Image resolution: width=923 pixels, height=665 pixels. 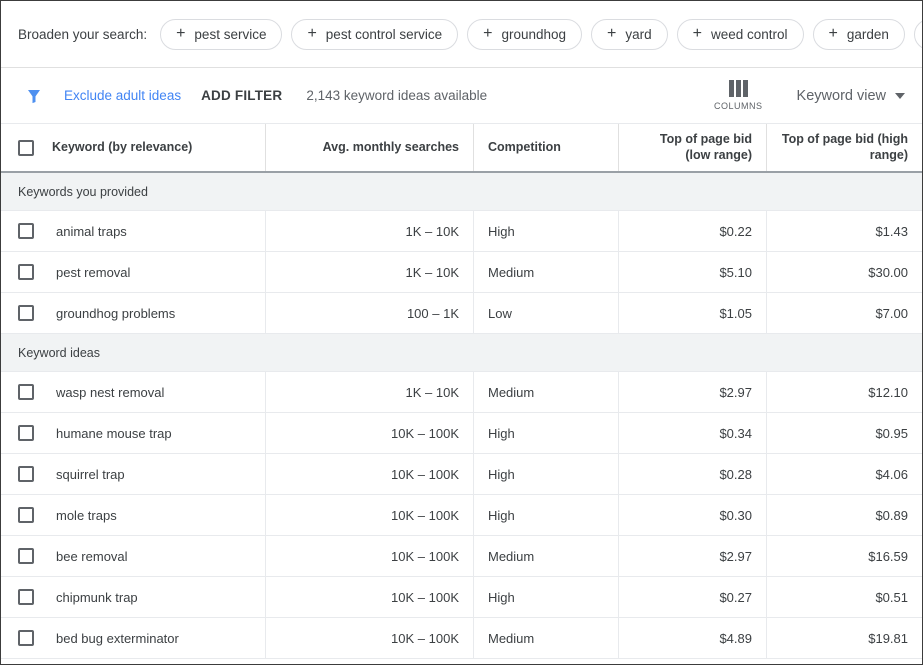 I want to click on cell-keyword: squirrel trap, so click(x=133, y=474).